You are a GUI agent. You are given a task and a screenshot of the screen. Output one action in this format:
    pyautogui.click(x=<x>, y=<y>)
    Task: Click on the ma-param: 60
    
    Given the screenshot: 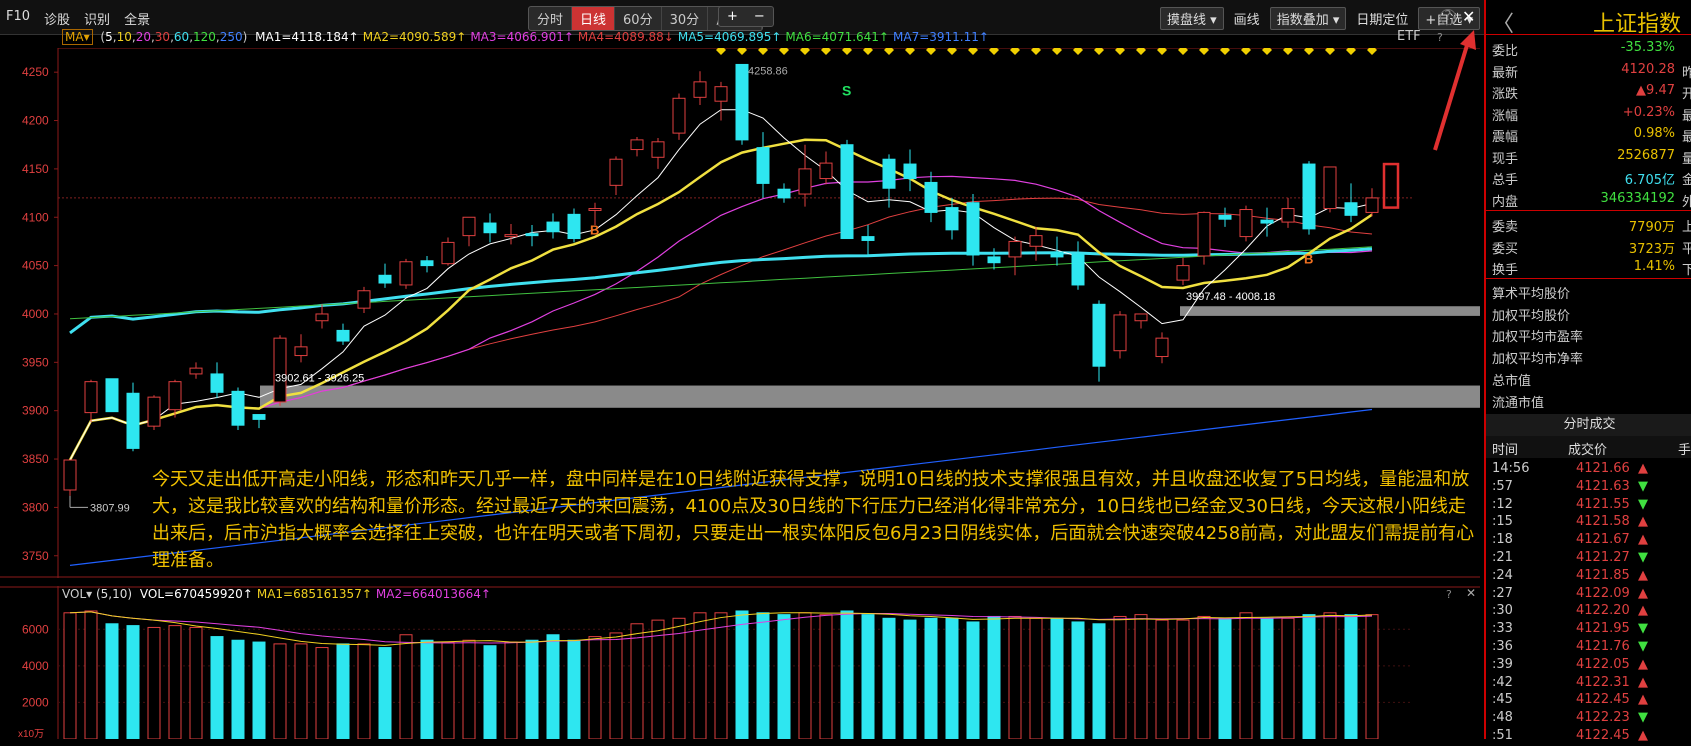 What is the action you would take?
    pyautogui.click(x=181, y=37)
    